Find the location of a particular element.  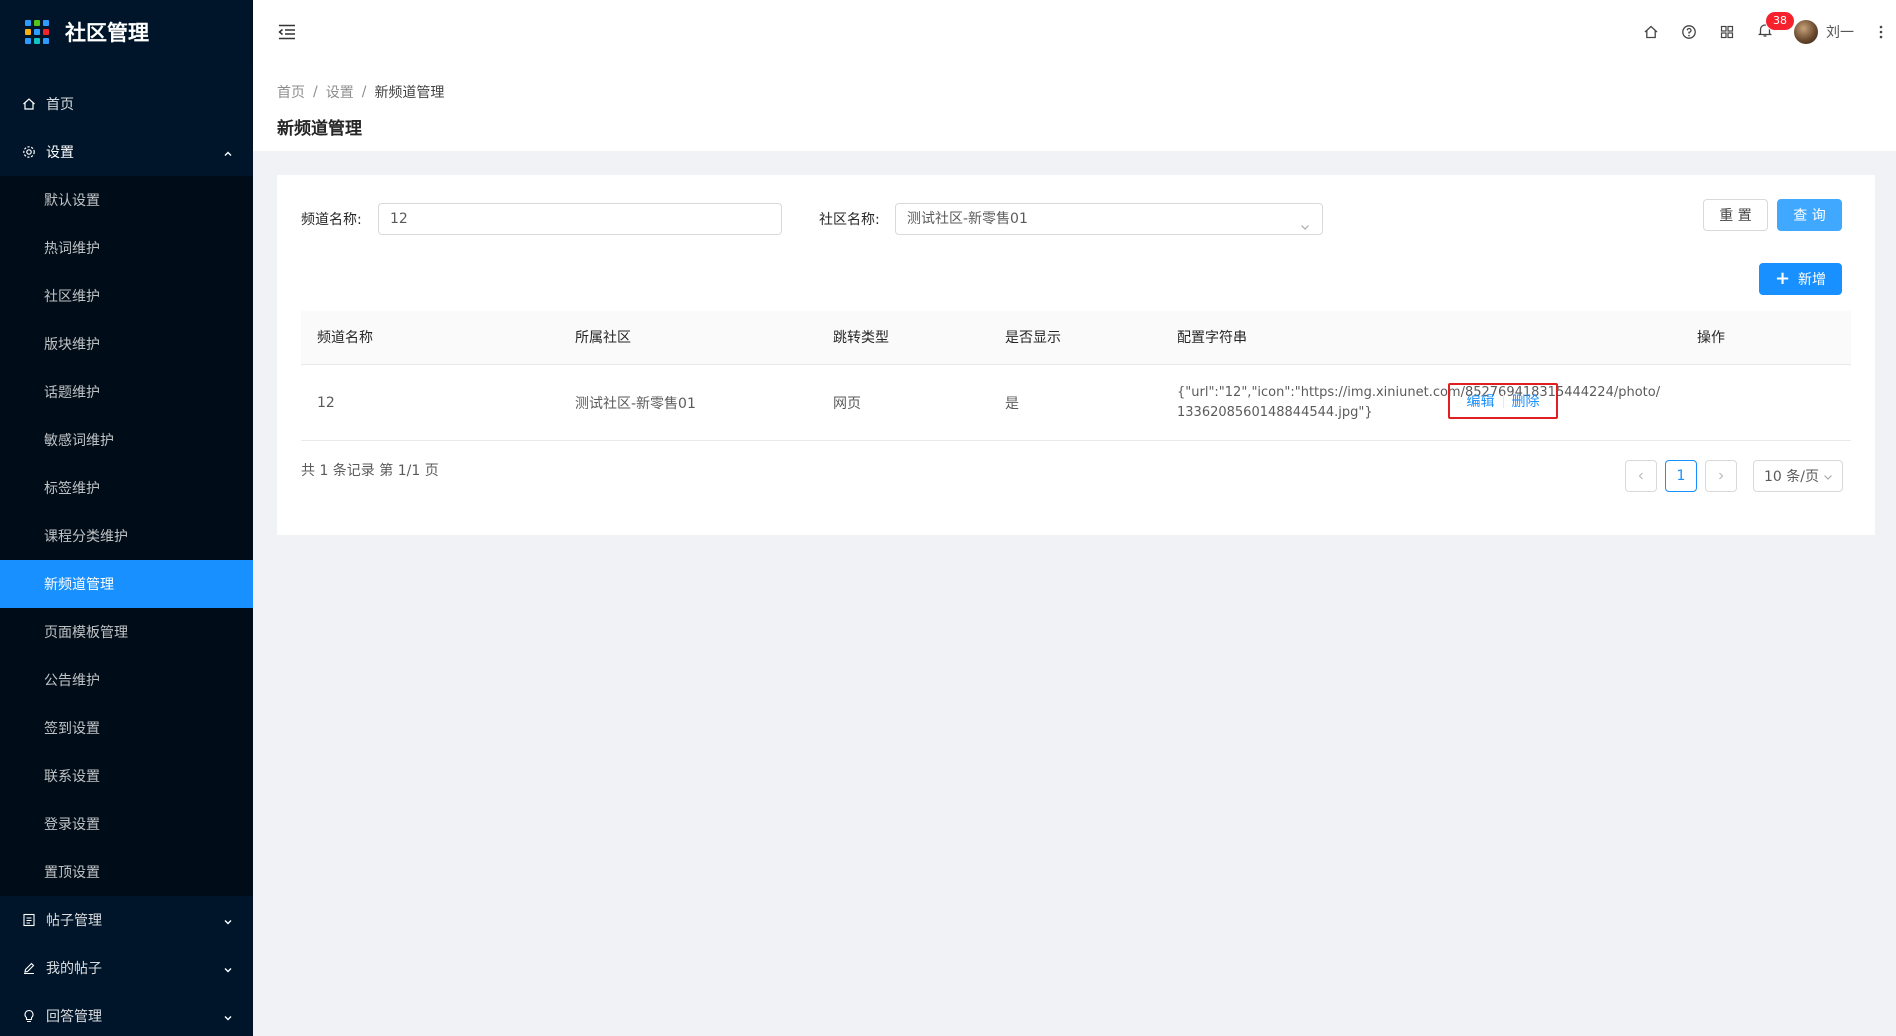

prev-page-button is located at coordinates (1641, 476).